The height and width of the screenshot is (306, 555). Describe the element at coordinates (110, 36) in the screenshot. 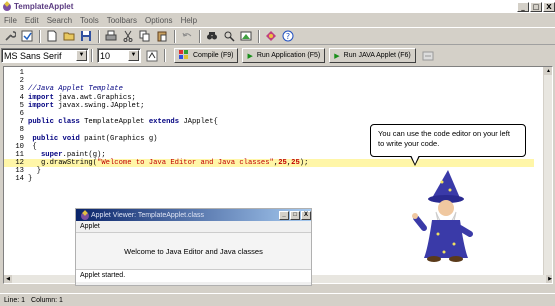

I see `print-icon` at that location.